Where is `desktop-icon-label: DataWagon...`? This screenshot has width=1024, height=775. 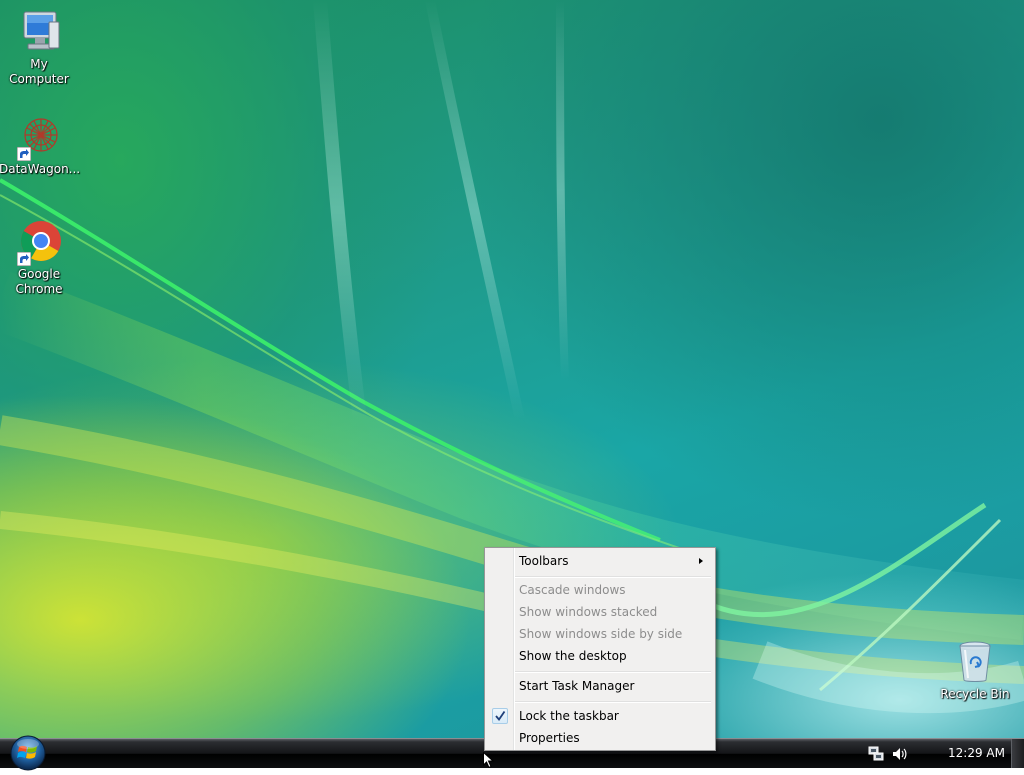 desktop-icon-label: DataWagon... is located at coordinates (40, 169).